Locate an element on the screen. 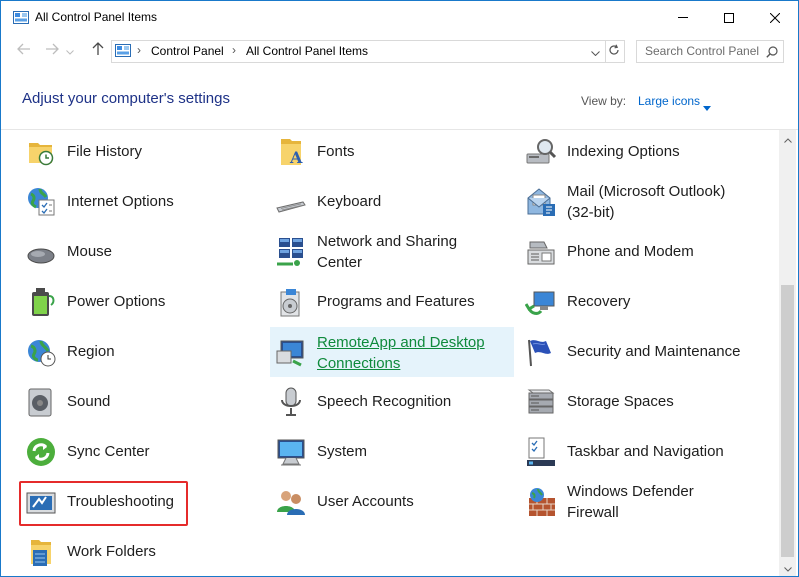 The width and height of the screenshot is (799, 577). user-accounts-icon is located at coordinates (291, 502).